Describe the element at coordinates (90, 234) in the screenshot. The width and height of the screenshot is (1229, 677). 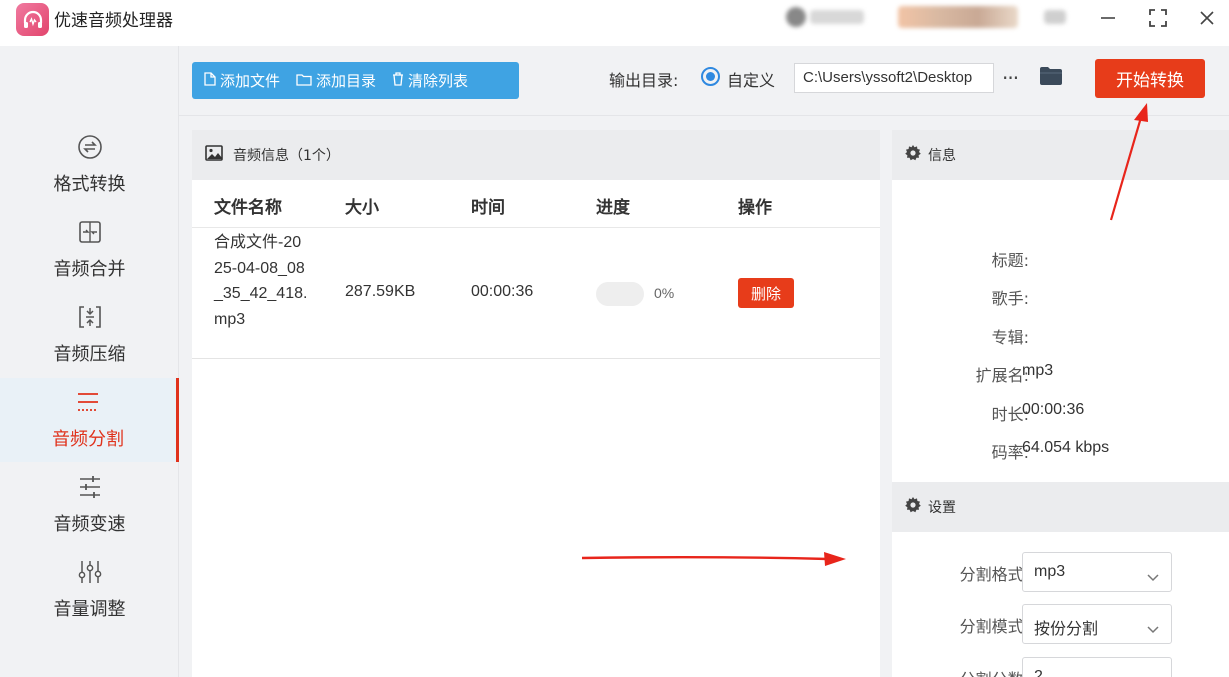
I see `merge-icon` at that location.